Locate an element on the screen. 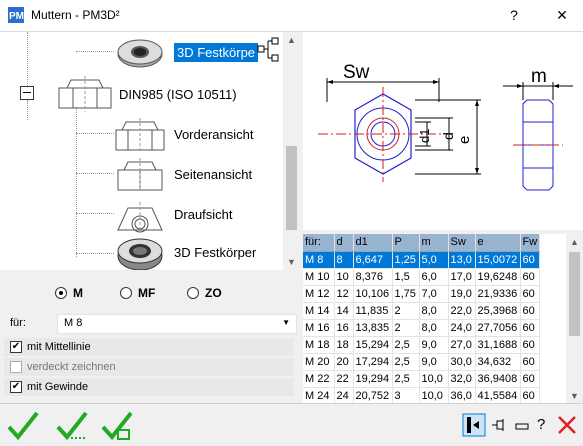 The image size is (583, 446). column-header: P is located at coordinates (406, 243).